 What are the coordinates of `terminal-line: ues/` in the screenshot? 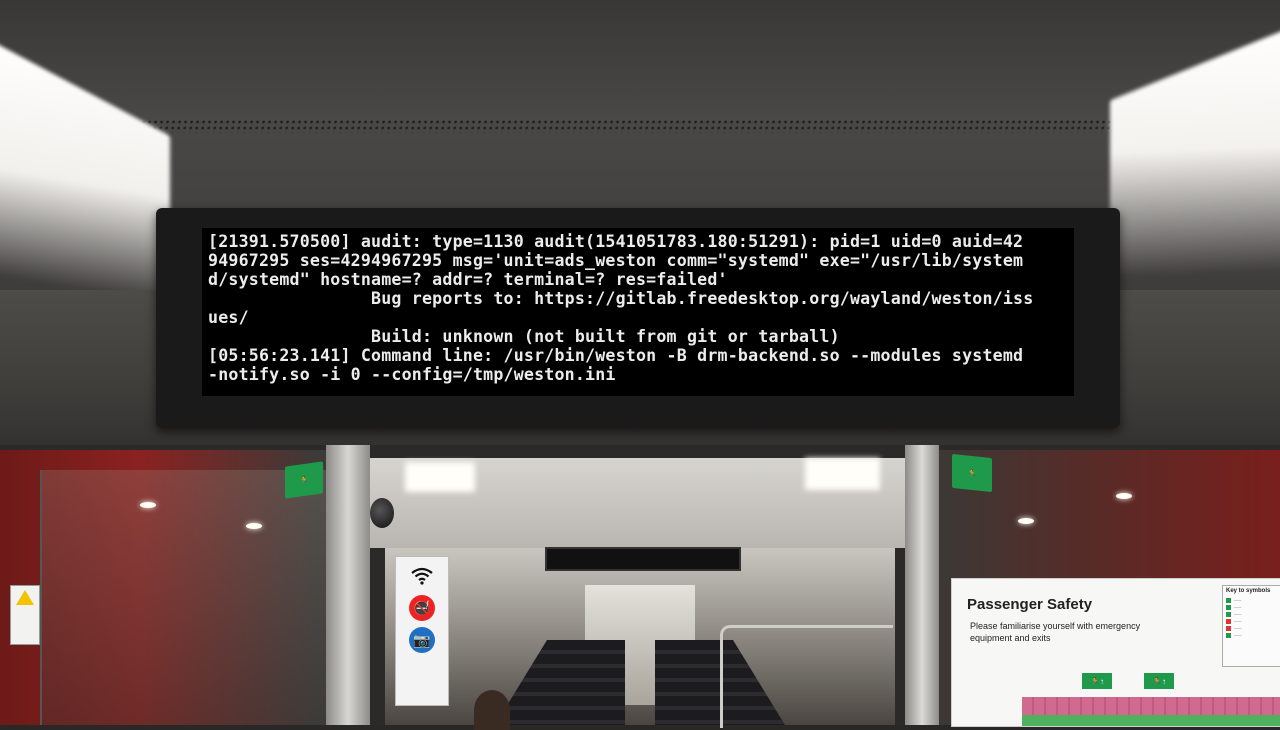 It's located at (228, 317).